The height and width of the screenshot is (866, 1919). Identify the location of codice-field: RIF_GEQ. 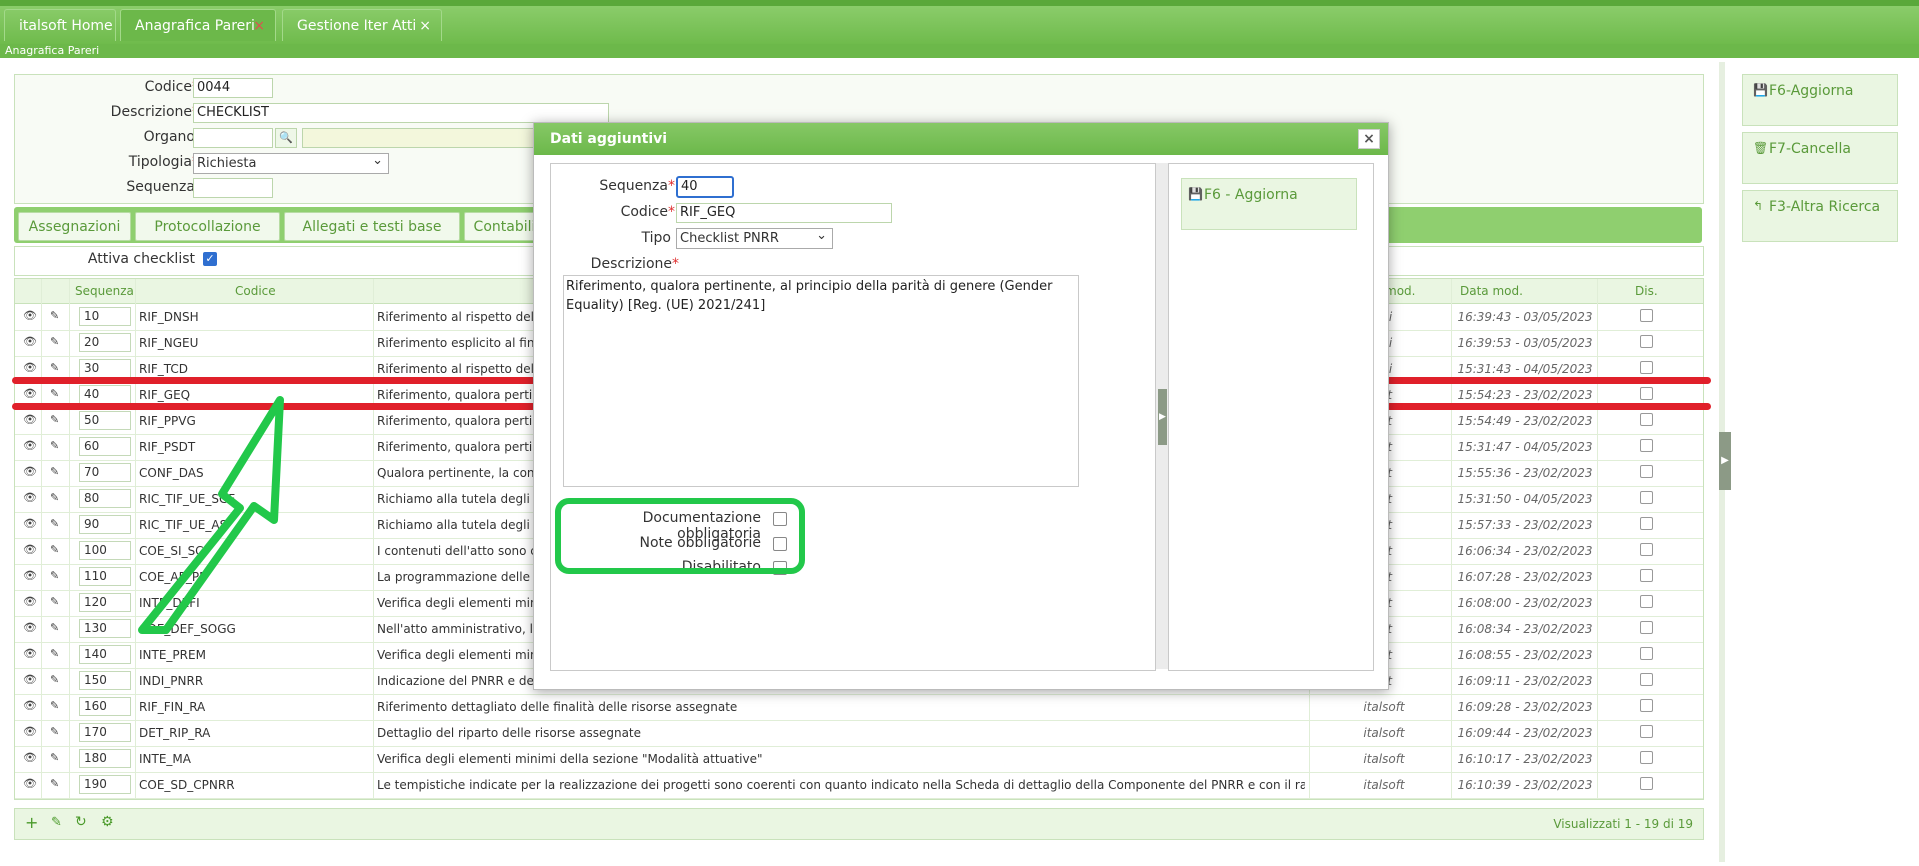
(784, 213).